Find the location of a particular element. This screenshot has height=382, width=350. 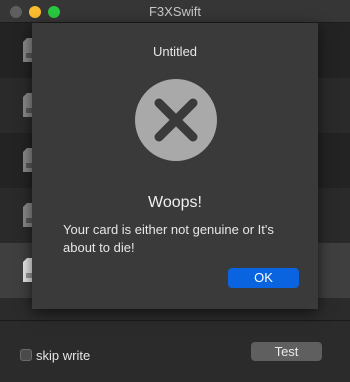

skip-write-checkbox: skip write is located at coordinates (55, 355).